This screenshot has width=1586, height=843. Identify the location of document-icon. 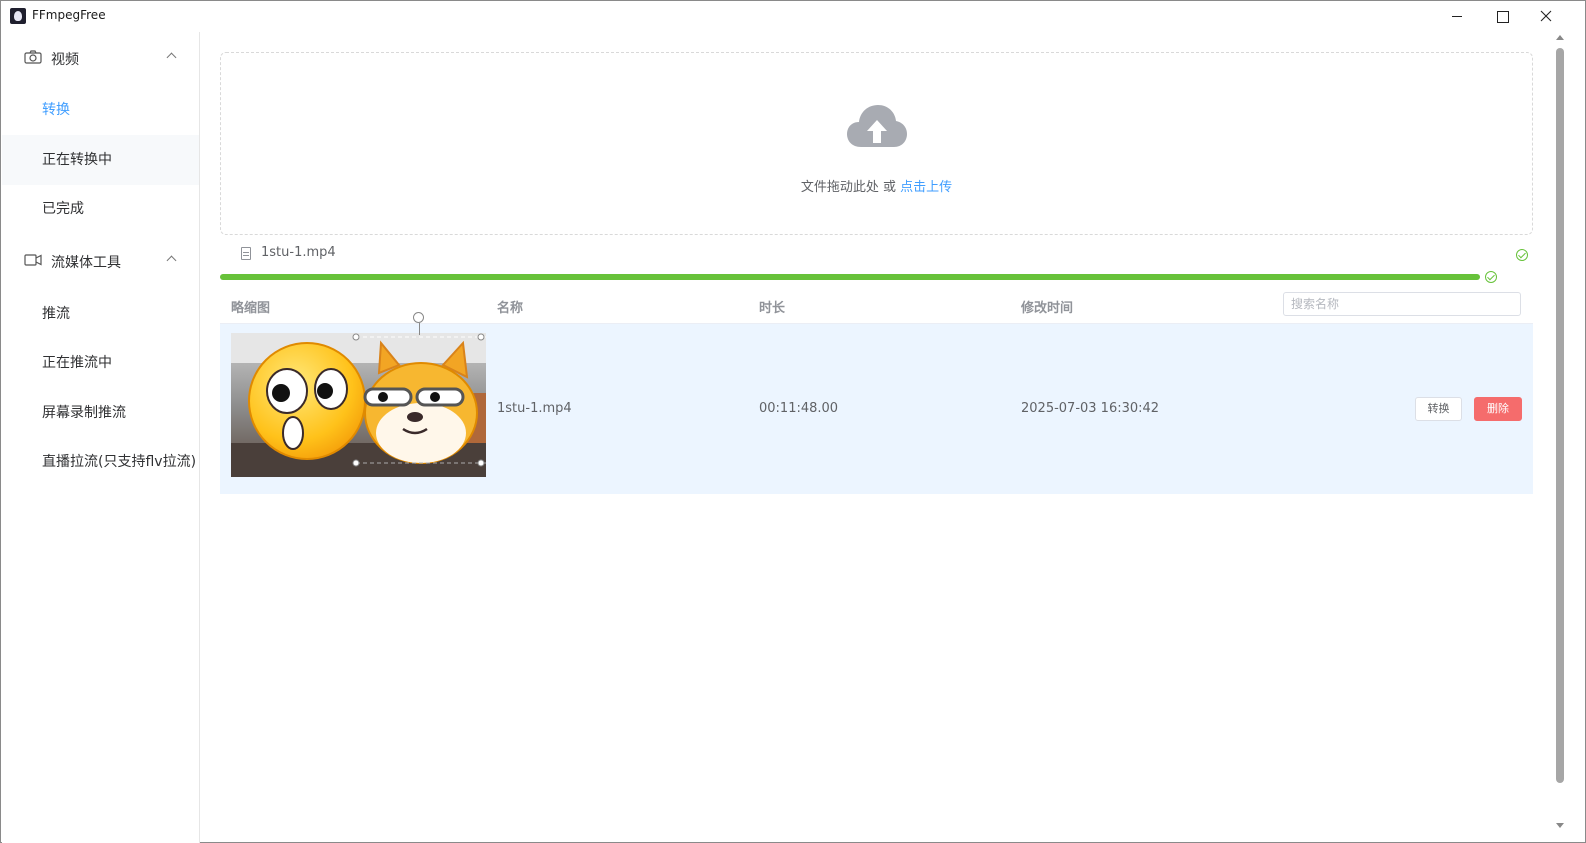
(246, 253).